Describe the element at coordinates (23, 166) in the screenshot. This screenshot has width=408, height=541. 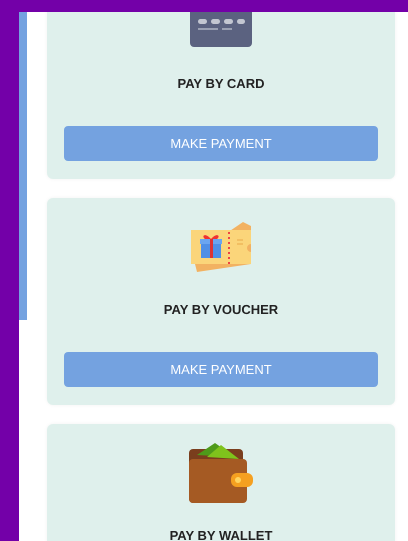
I see `scrollbar` at that location.